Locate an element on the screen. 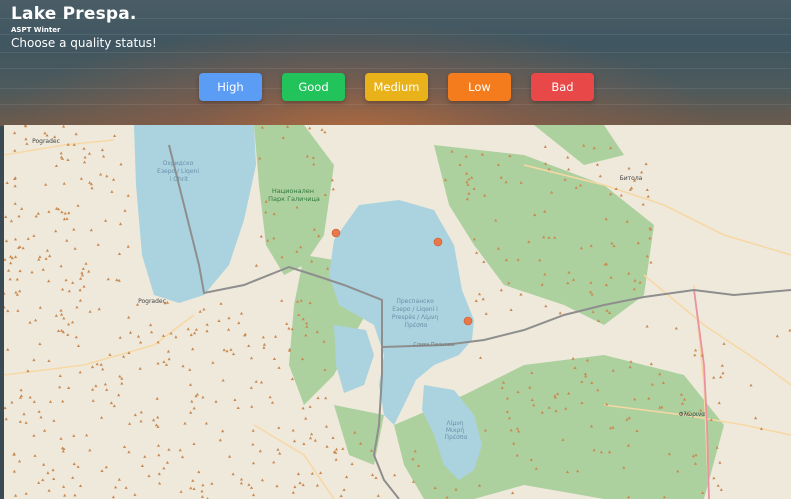 The image size is (791, 499). quality-high-button: High is located at coordinates (230, 87).